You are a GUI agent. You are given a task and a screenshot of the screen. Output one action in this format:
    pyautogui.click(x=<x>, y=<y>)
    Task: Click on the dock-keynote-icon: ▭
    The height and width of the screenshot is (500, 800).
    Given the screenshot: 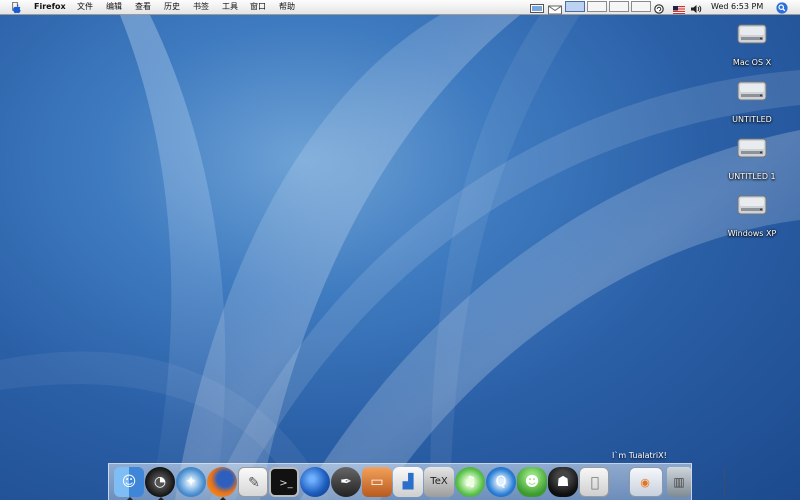 What is the action you would take?
    pyautogui.click(x=377, y=482)
    